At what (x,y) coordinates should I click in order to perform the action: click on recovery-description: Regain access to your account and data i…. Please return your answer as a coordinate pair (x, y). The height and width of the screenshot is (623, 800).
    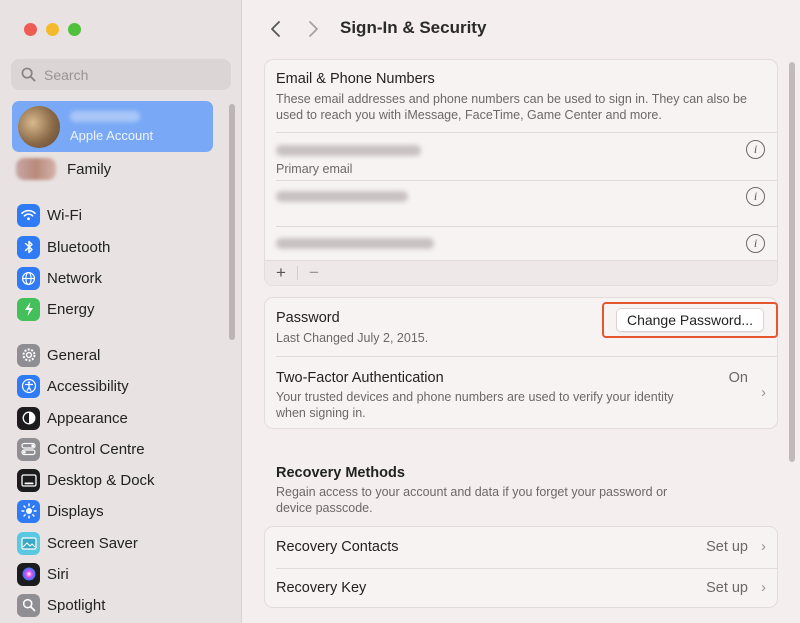
    Looking at the image, I should click on (472, 500).